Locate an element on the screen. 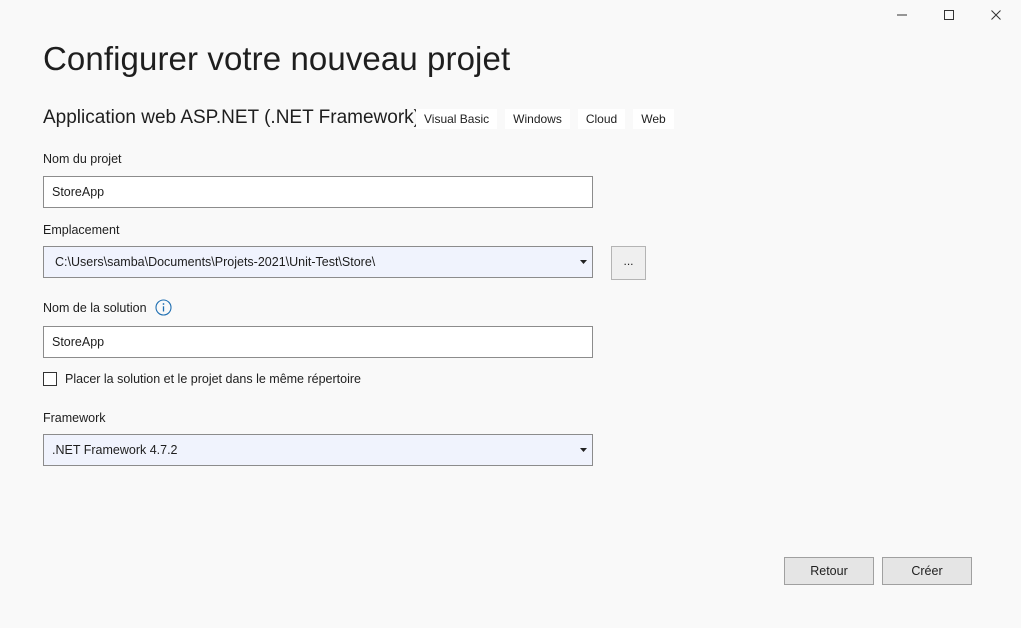 The width and height of the screenshot is (1021, 628). project-name-field: StoreApp is located at coordinates (318, 192).